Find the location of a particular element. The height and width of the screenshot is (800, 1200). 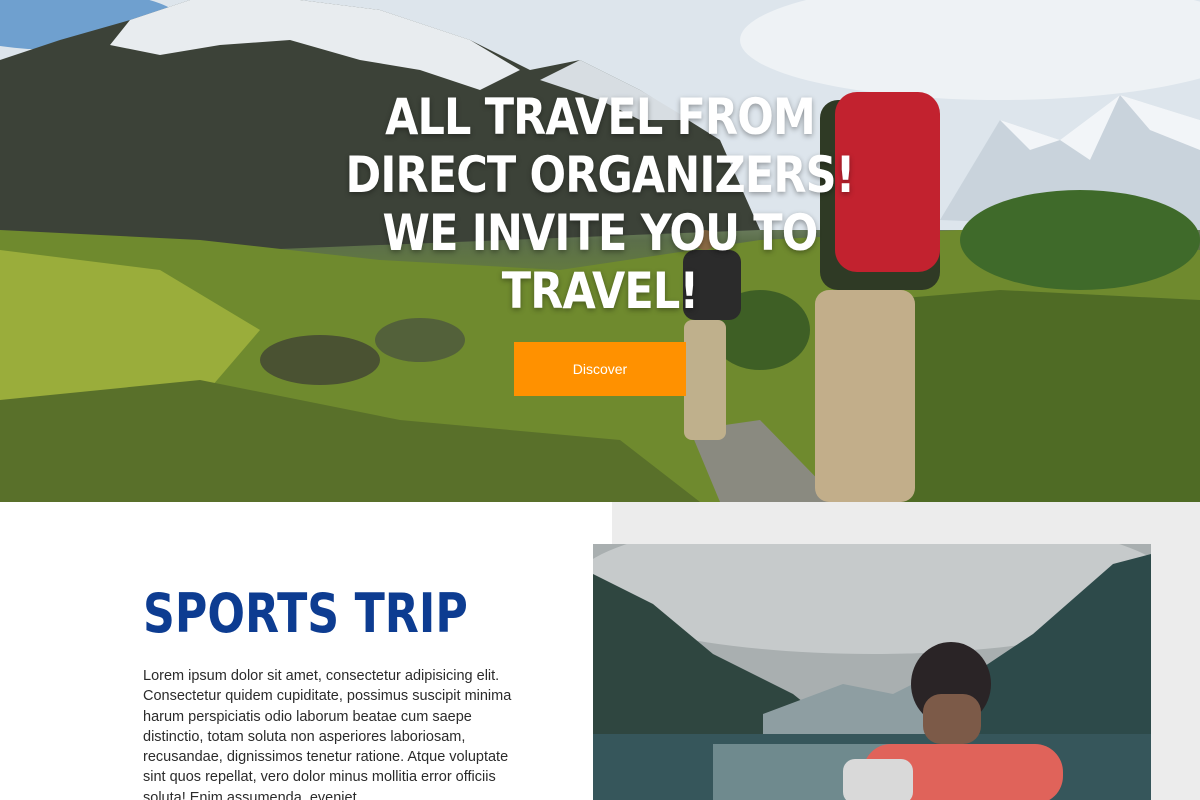

hero-headline-line: DIRECT ORGANIZERS! is located at coordinates (600, 175).